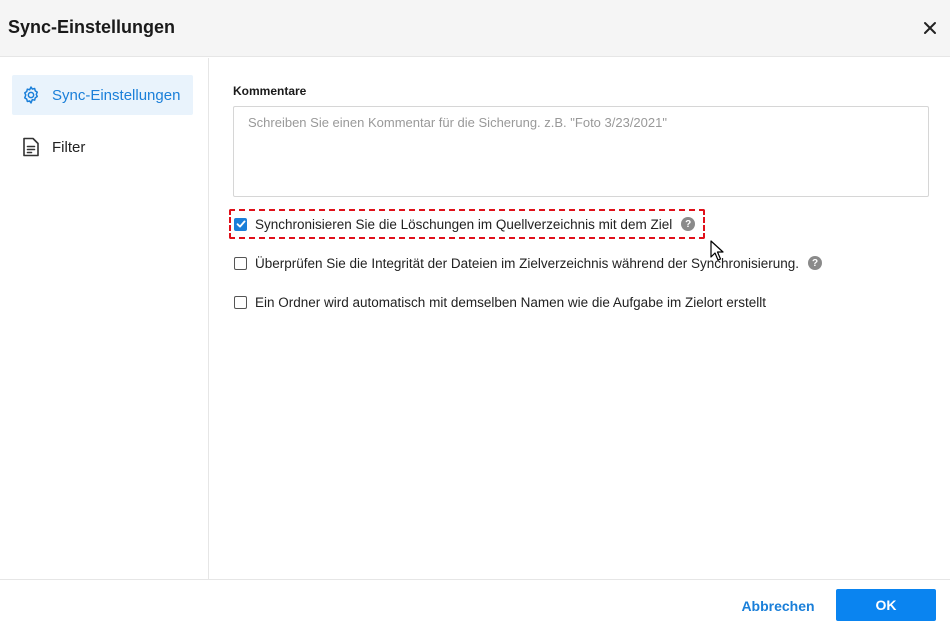 The height and width of the screenshot is (641, 950). Describe the element at coordinates (886, 605) in the screenshot. I see `ok-button: OK` at that location.